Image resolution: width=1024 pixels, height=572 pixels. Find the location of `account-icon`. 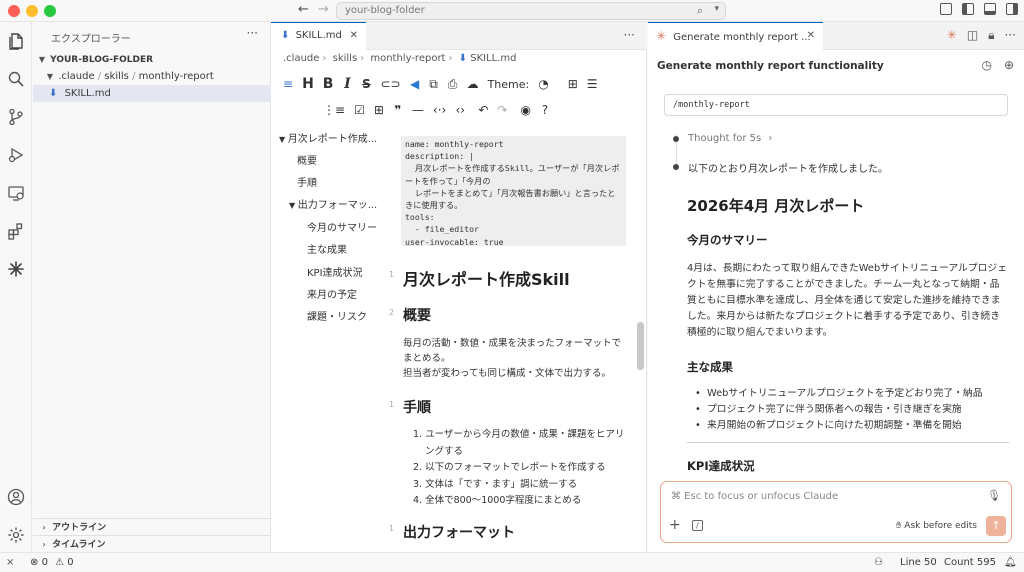

account-icon is located at coordinates (16, 498).